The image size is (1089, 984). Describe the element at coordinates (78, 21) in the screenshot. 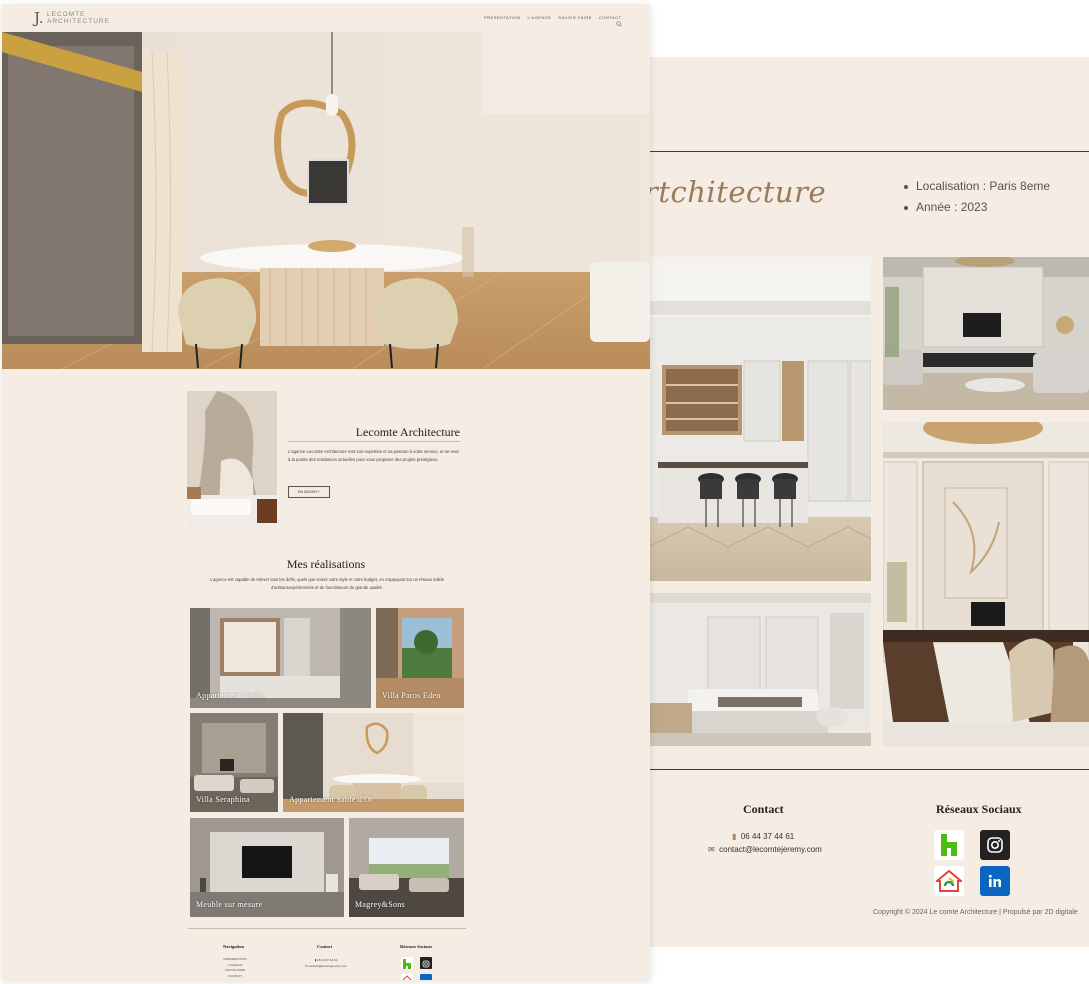

I see `logo-line-2: ARCHITECTURE` at that location.